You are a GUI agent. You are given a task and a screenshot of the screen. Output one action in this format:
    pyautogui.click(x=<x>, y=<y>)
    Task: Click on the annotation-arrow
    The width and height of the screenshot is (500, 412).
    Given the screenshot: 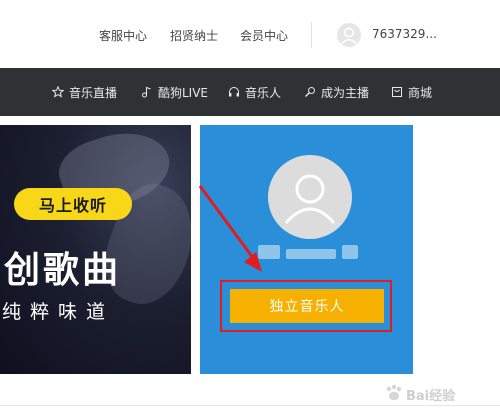 What is the action you would take?
    pyautogui.click(x=230, y=228)
    